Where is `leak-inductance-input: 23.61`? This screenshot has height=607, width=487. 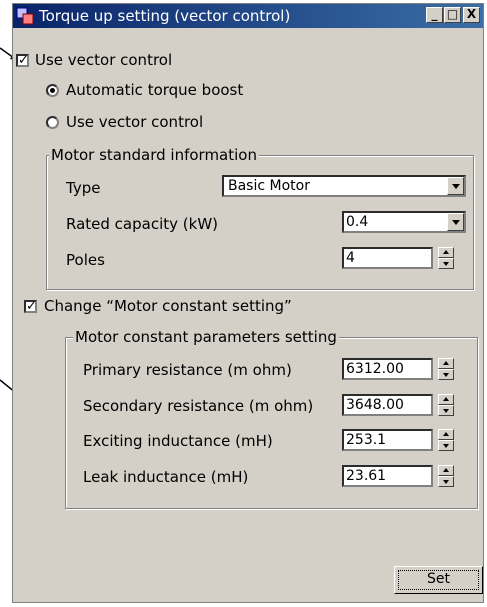 leak-inductance-input: 23.61 is located at coordinates (387, 476).